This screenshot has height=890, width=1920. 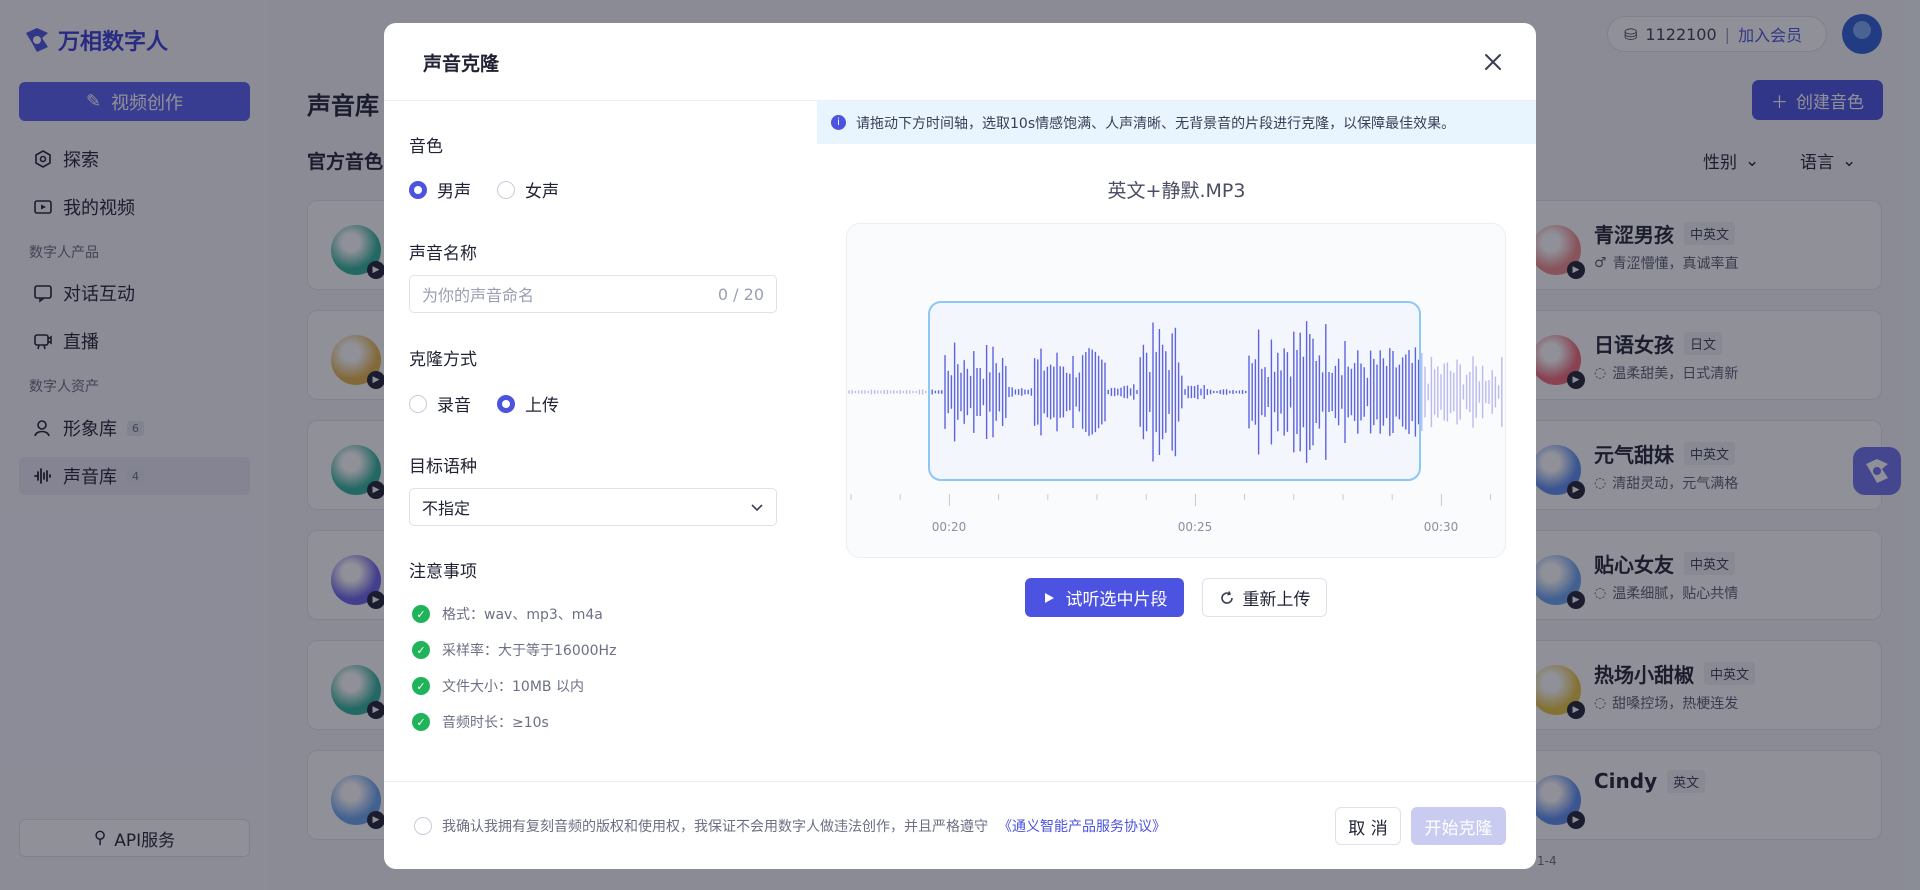 What do you see at coordinates (484, 189) in the screenshot?
I see `timbre-radio-group: 男声 女声` at bounding box center [484, 189].